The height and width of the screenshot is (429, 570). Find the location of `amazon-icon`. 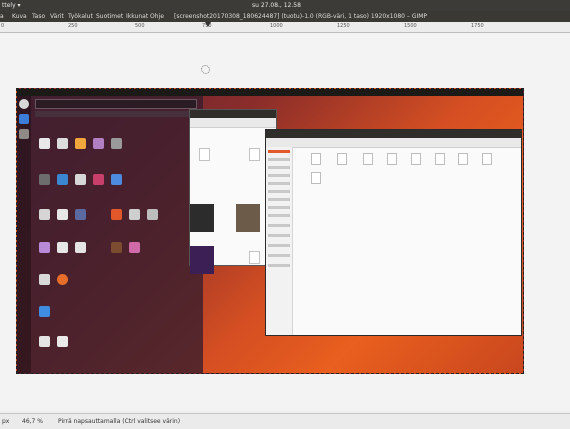

amazon-icon is located at coordinates (80, 143).